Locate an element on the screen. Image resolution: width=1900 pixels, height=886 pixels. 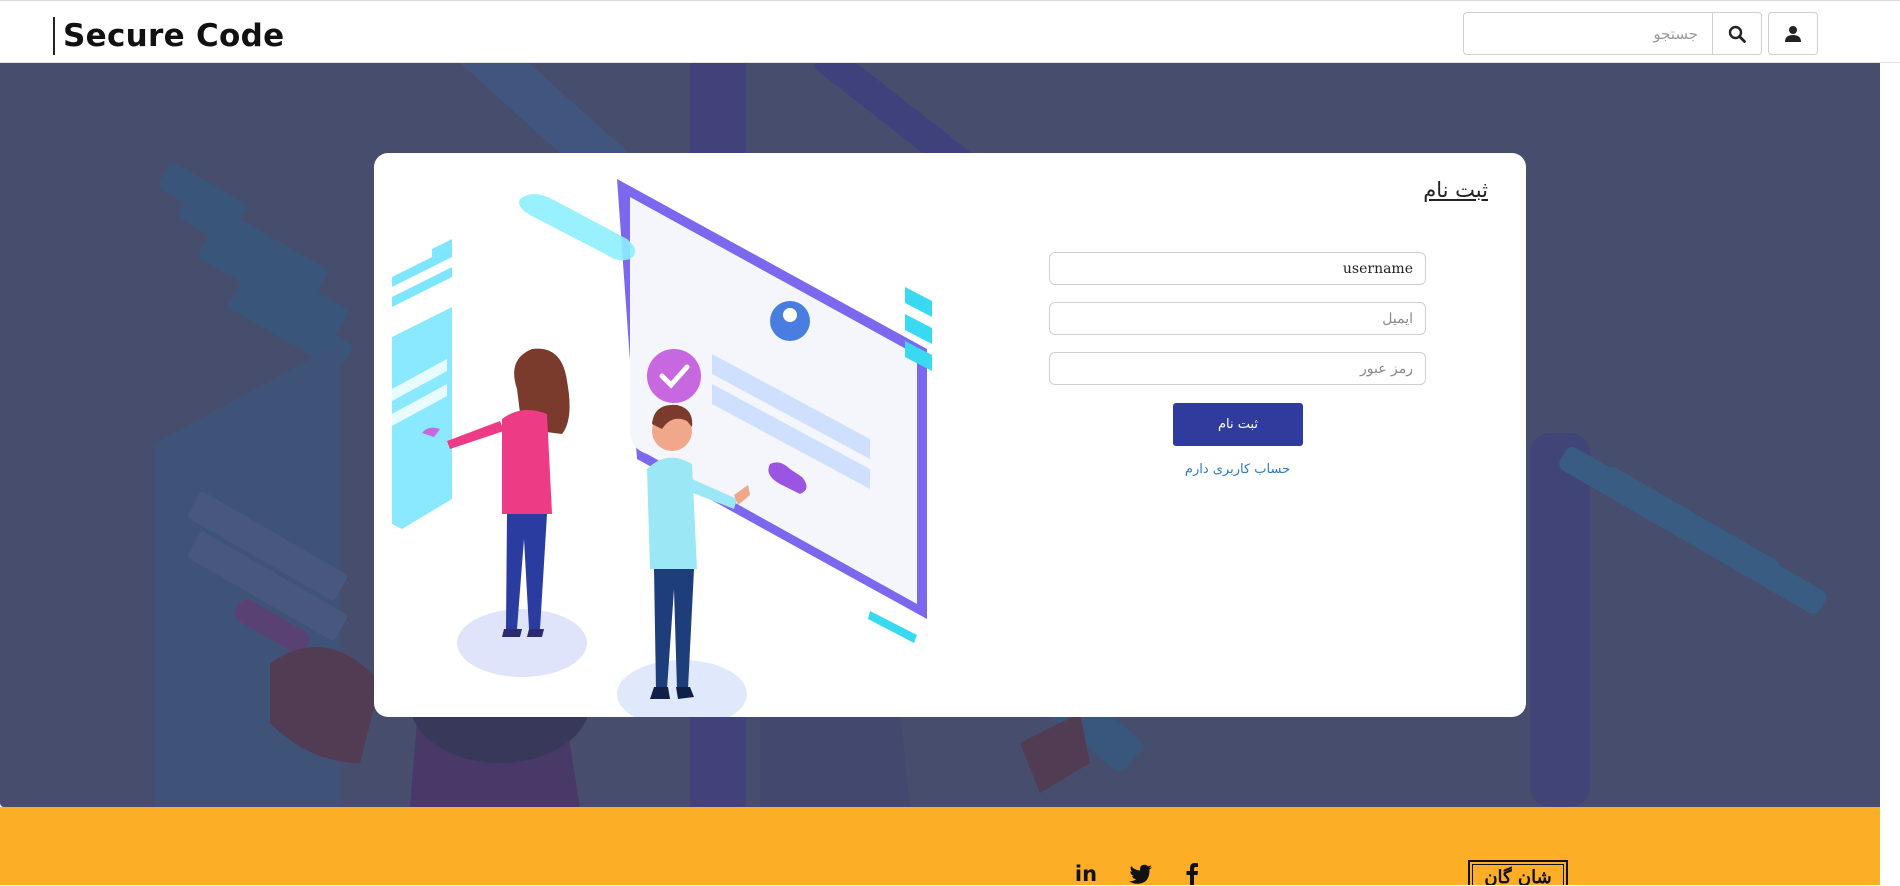
signup-submit-button: ثبت نام is located at coordinates (1238, 424).